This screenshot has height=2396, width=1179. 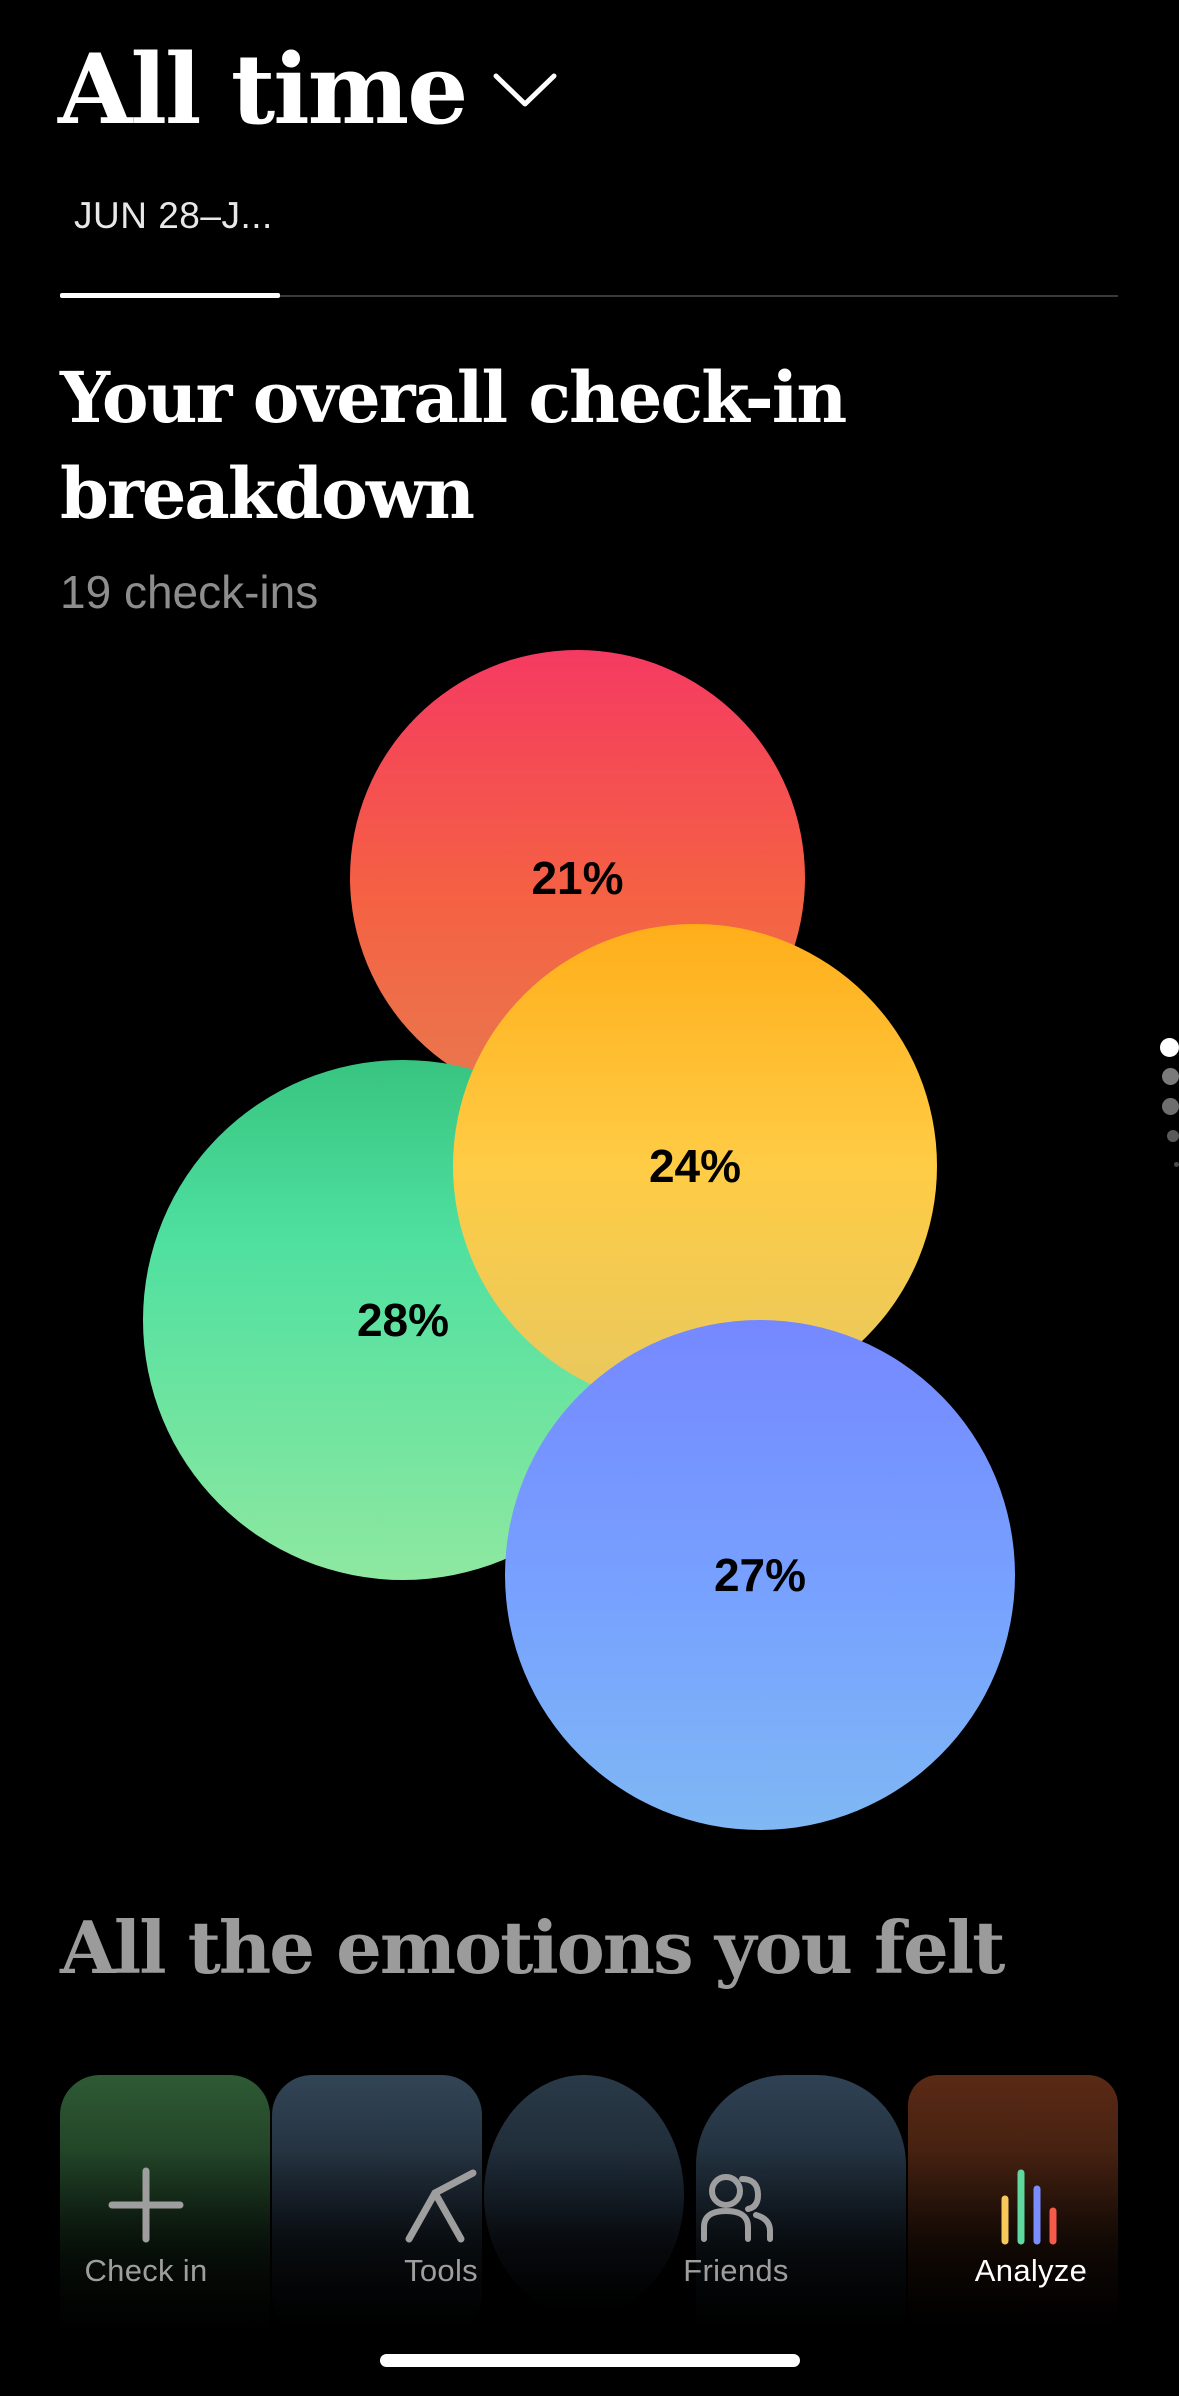 I want to click on tab-active-indicator, so click(x=170, y=295).